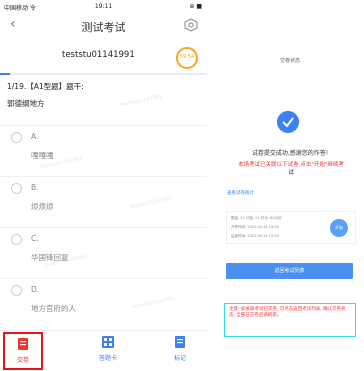 The height and width of the screenshot is (371, 364). Describe the element at coordinates (103, 146) in the screenshot. I see `option-a: A. 嘎嘎嘎` at that location.